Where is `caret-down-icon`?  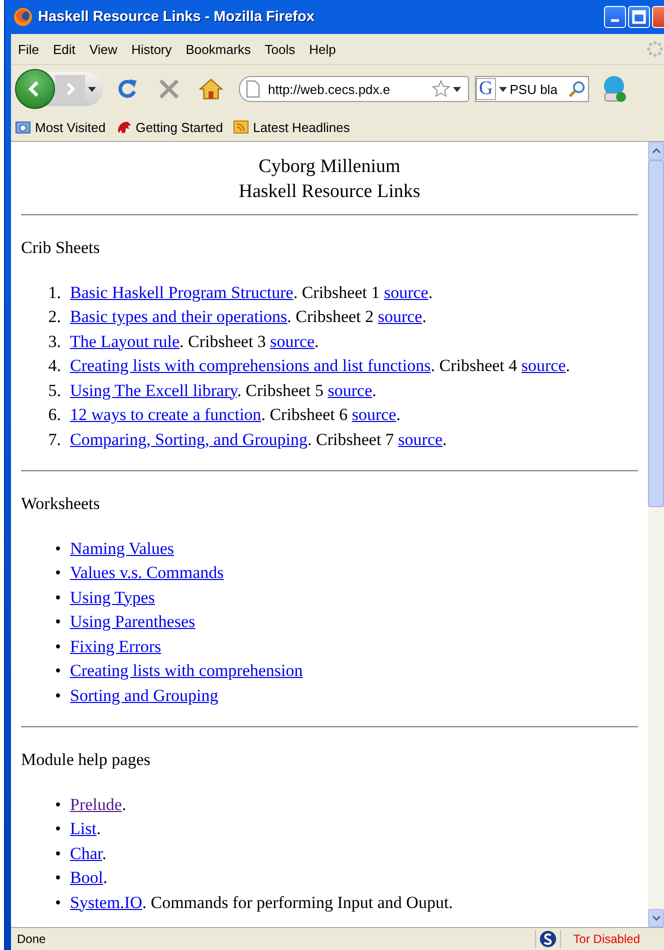
caret-down-icon is located at coordinates (656, 918).